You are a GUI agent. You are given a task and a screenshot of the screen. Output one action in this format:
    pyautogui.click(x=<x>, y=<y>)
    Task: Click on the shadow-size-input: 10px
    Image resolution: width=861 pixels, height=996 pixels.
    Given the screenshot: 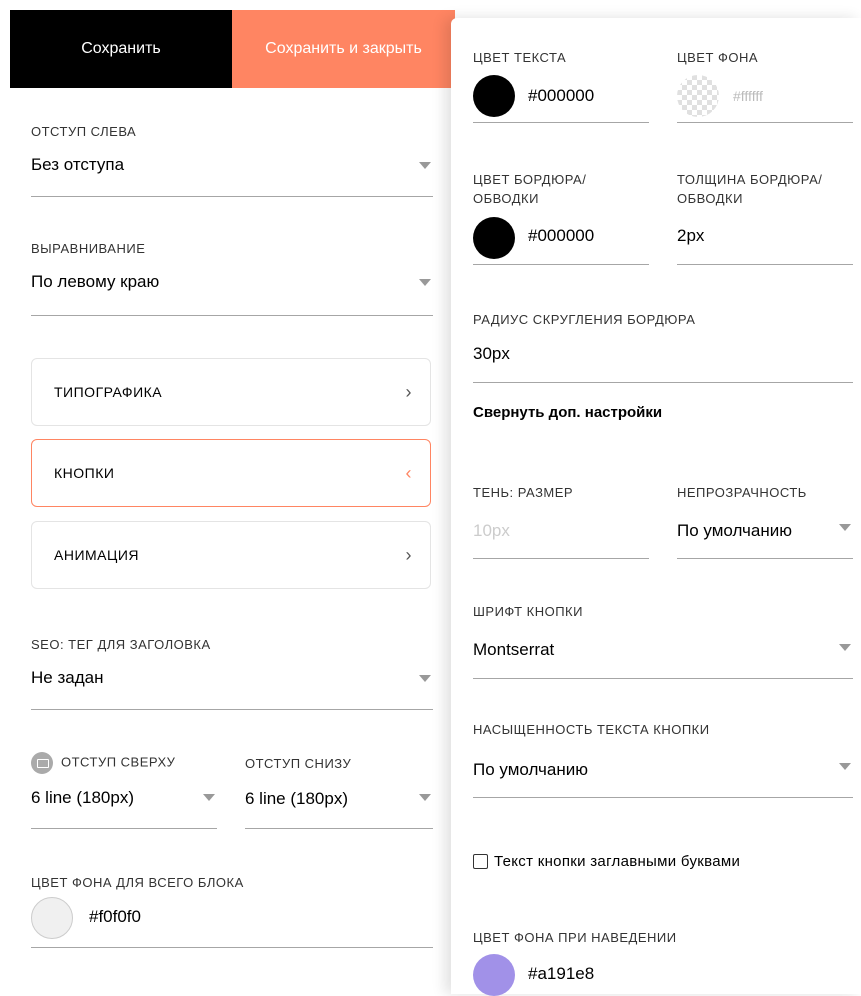 What is the action you would take?
    pyautogui.click(x=491, y=531)
    